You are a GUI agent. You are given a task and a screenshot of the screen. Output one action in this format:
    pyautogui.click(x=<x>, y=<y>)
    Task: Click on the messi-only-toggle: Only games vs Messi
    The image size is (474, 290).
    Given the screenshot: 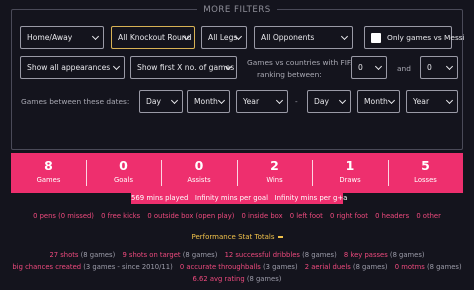 What is the action you would take?
    pyautogui.click(x=414, y=37)
    